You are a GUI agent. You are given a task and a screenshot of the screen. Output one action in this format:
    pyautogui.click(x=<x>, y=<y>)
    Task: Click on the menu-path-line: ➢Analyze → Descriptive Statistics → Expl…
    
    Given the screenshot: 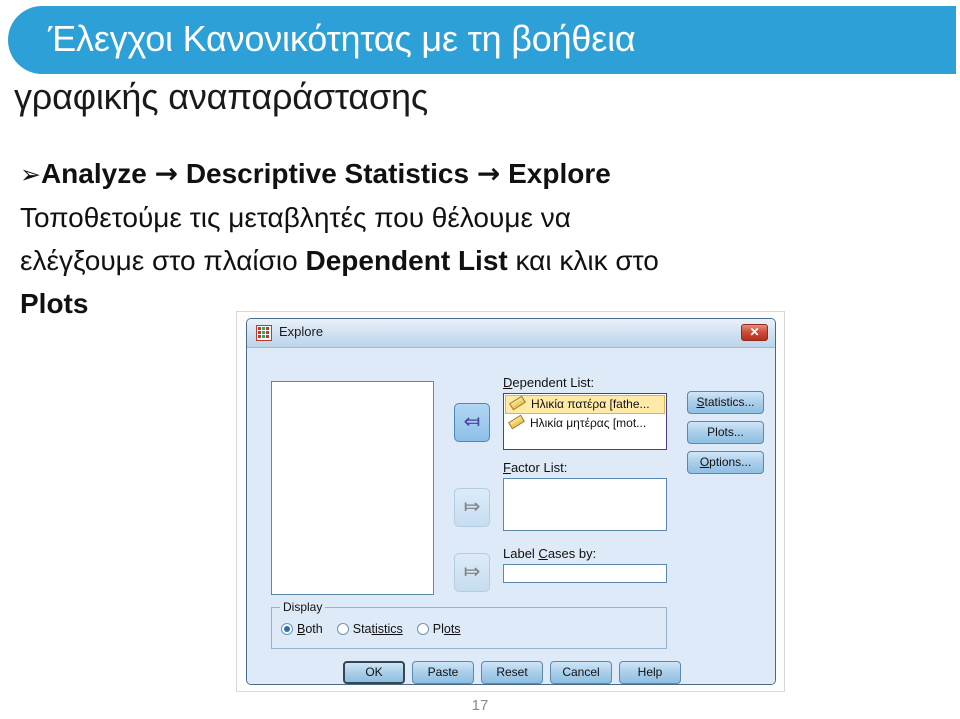 What is the action you would take?
    pyautogui.click(x=430, y=174)
    